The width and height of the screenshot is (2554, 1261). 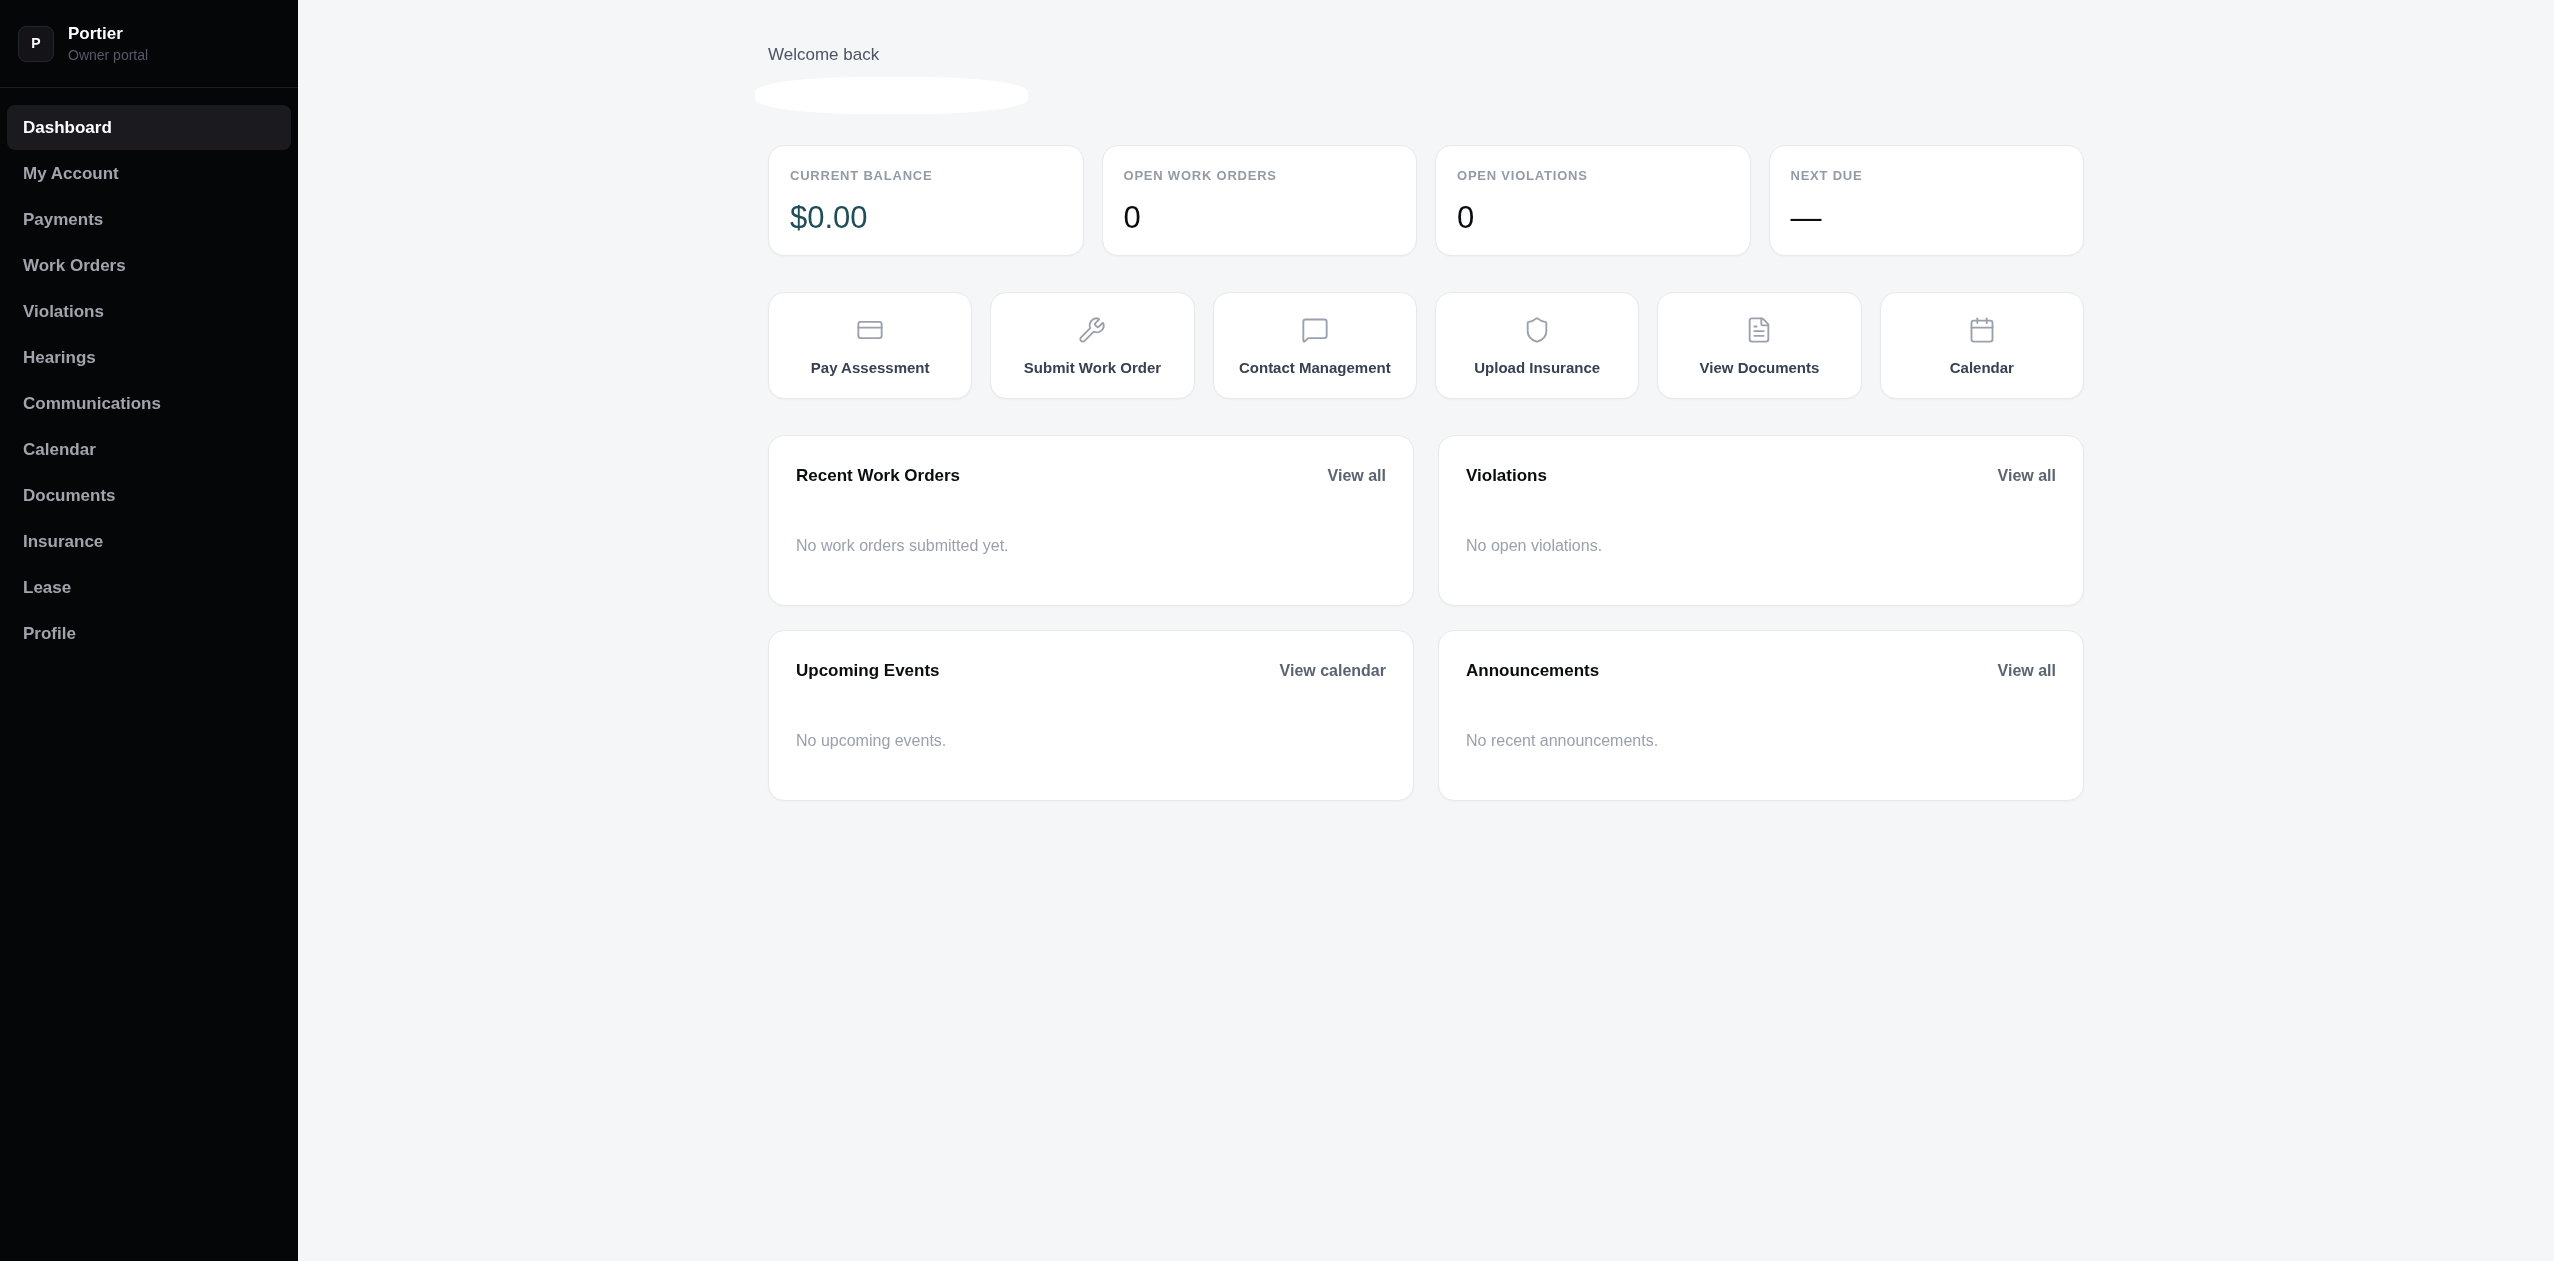 I want to click on panel-title: Upcoming Events, so click(x=868, y=671).